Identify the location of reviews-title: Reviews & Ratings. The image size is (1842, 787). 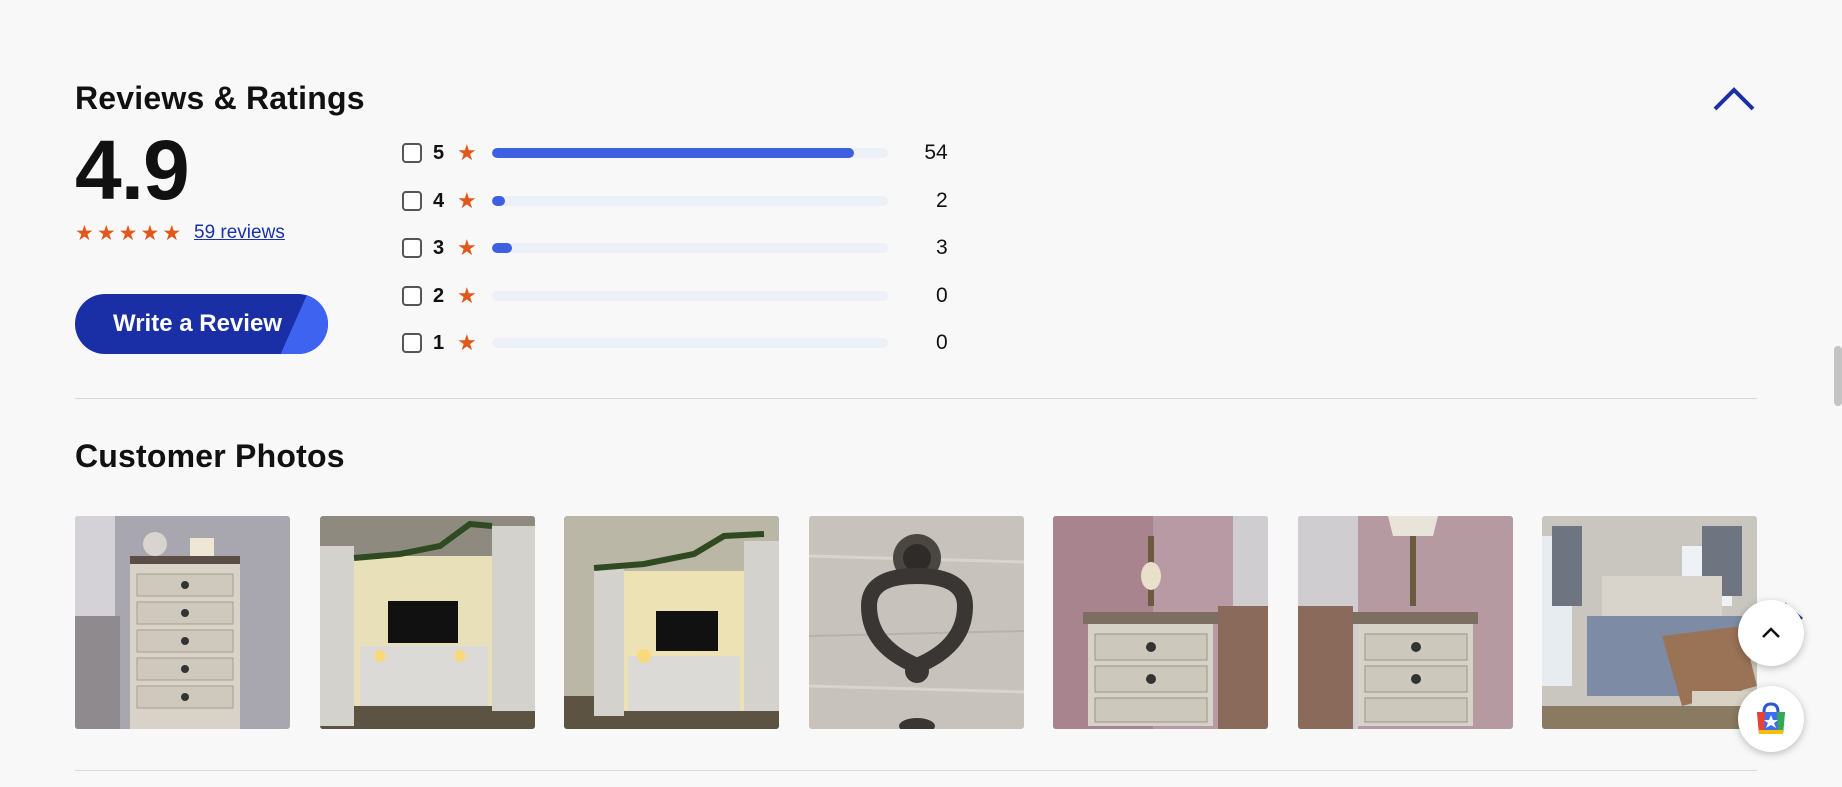
(220, 98).